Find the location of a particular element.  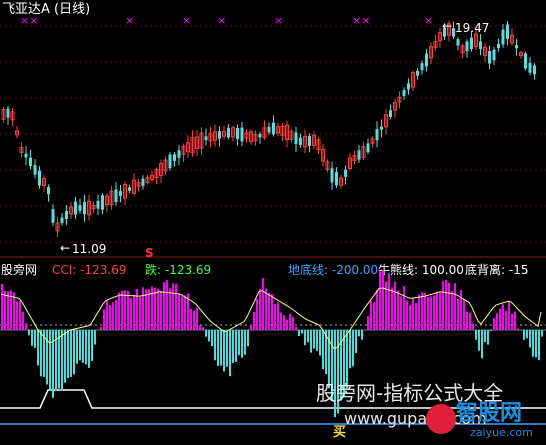

low-price-label: 11.09 is located at coordinates (89, 249).